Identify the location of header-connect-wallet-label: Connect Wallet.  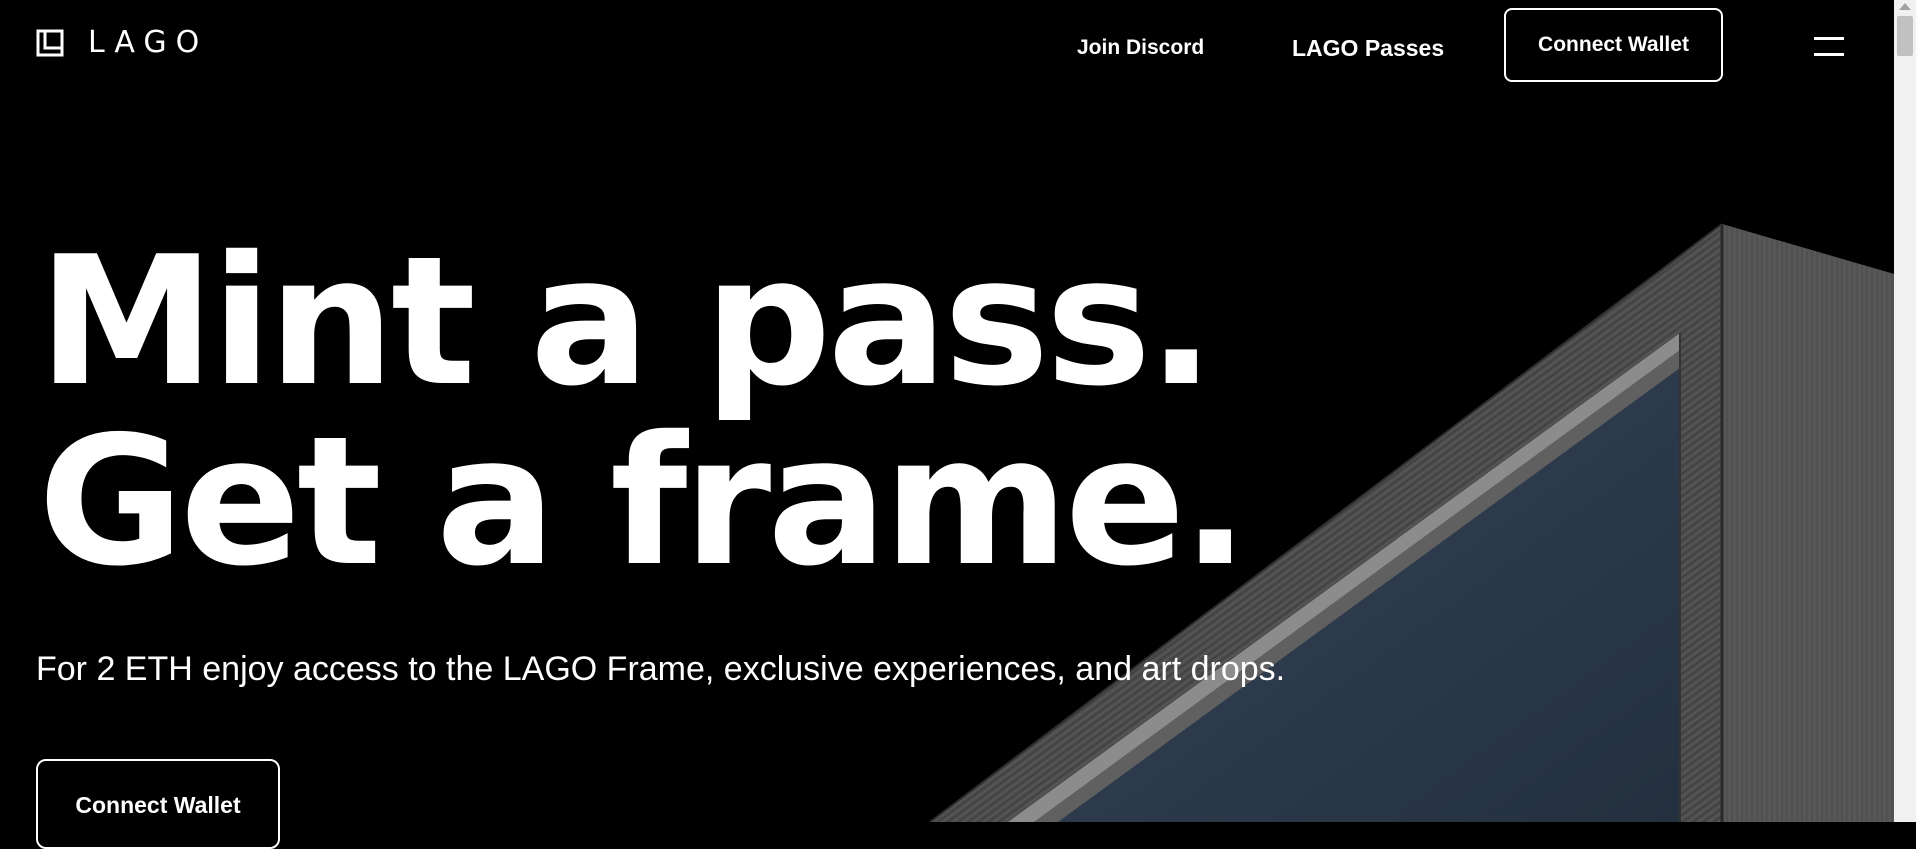
(1613, 44).